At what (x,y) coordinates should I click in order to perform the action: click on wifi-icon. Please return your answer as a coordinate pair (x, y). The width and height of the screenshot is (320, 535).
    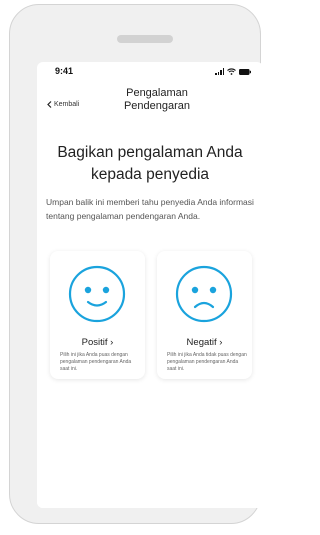
    Looking at the image, I should click on (231, 71).